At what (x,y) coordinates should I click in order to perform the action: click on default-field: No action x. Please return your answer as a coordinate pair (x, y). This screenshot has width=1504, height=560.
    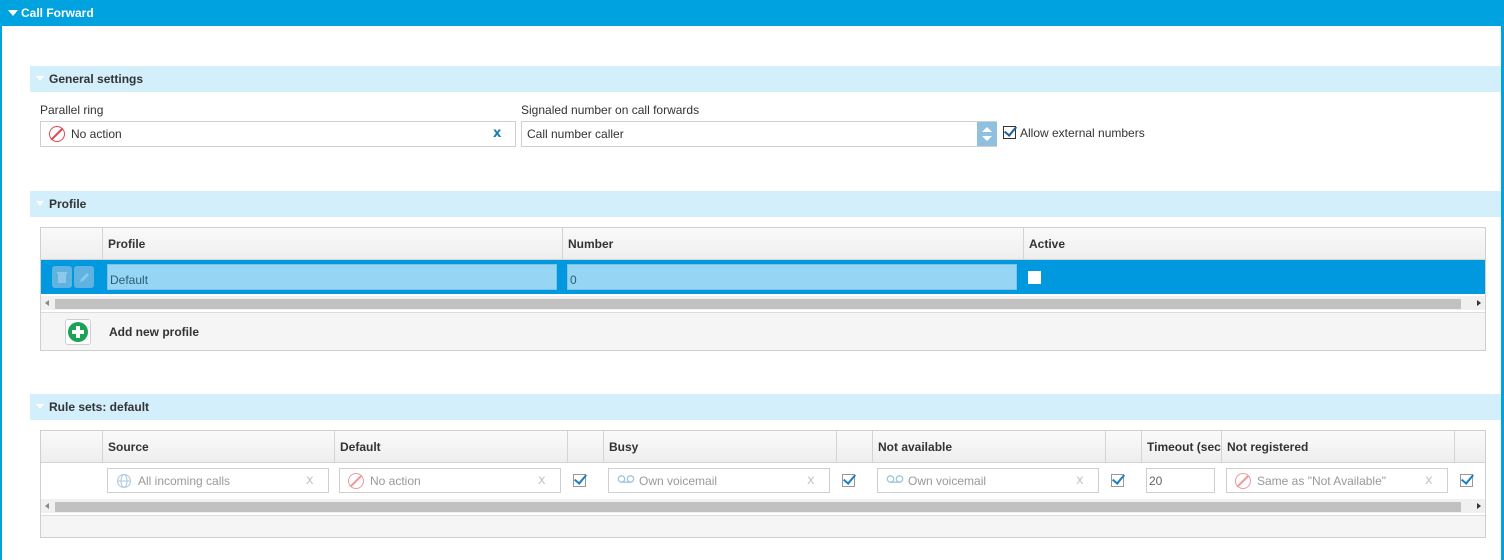
    Looking at the image, I should click on (450, 480).